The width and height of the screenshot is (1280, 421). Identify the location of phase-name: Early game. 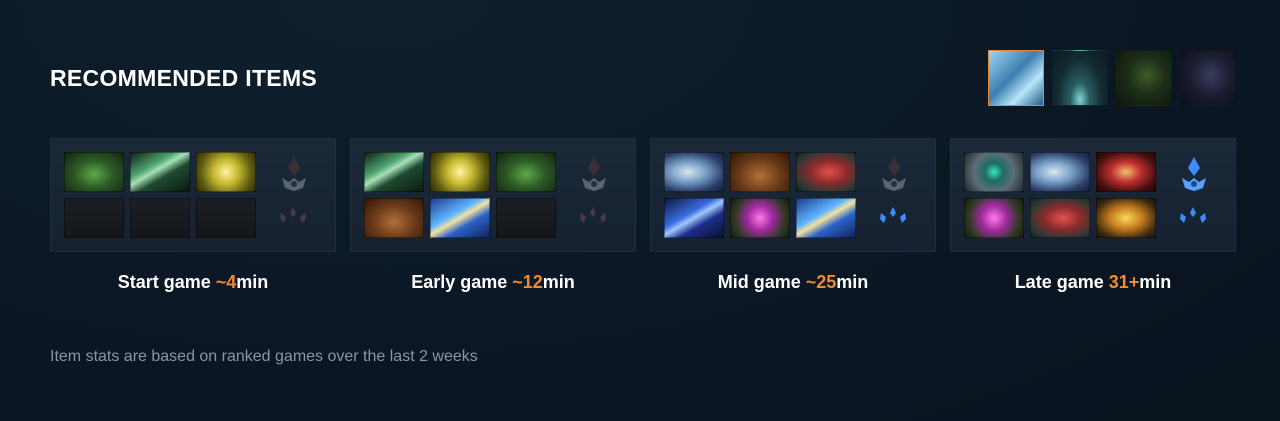
(462, 282).